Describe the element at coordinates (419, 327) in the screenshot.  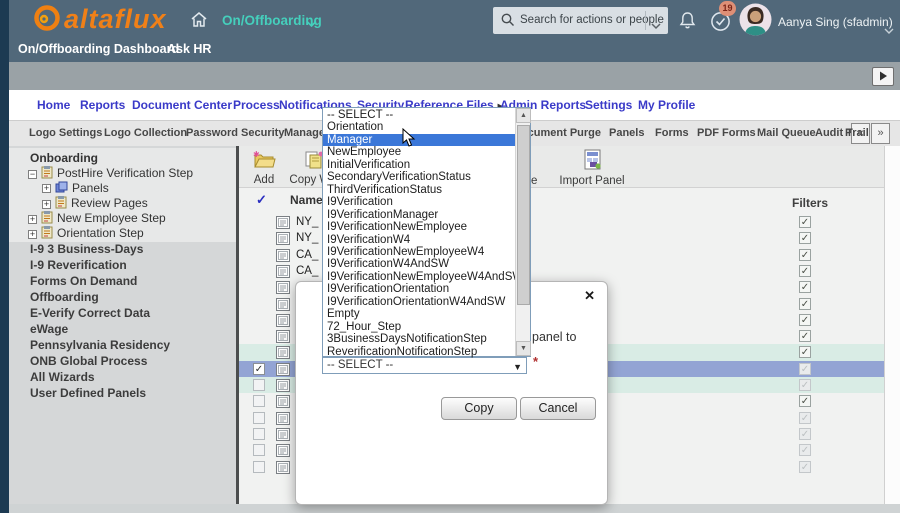
I see `dropdown-option-72-hour-step: 72_Hour_Step` at that location.